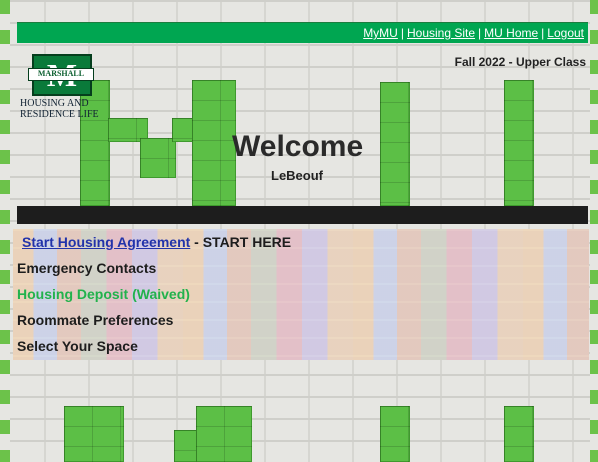 Image resolution: width=598 pixels, height=462 pixels. Describe the element at coordinates (54, 103) in the screenshot. I see `logo-line-1: HOUSING AND` at that location.